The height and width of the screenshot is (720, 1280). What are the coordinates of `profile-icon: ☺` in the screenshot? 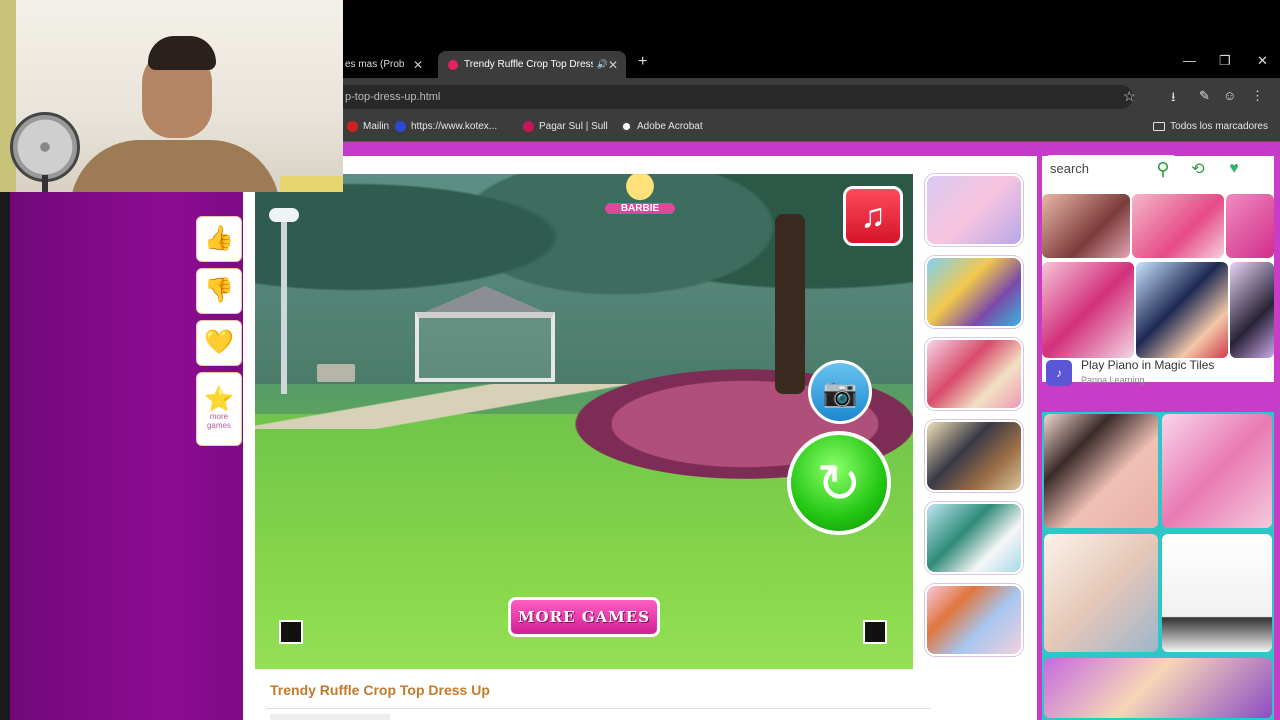 It's located at (1229, 95).